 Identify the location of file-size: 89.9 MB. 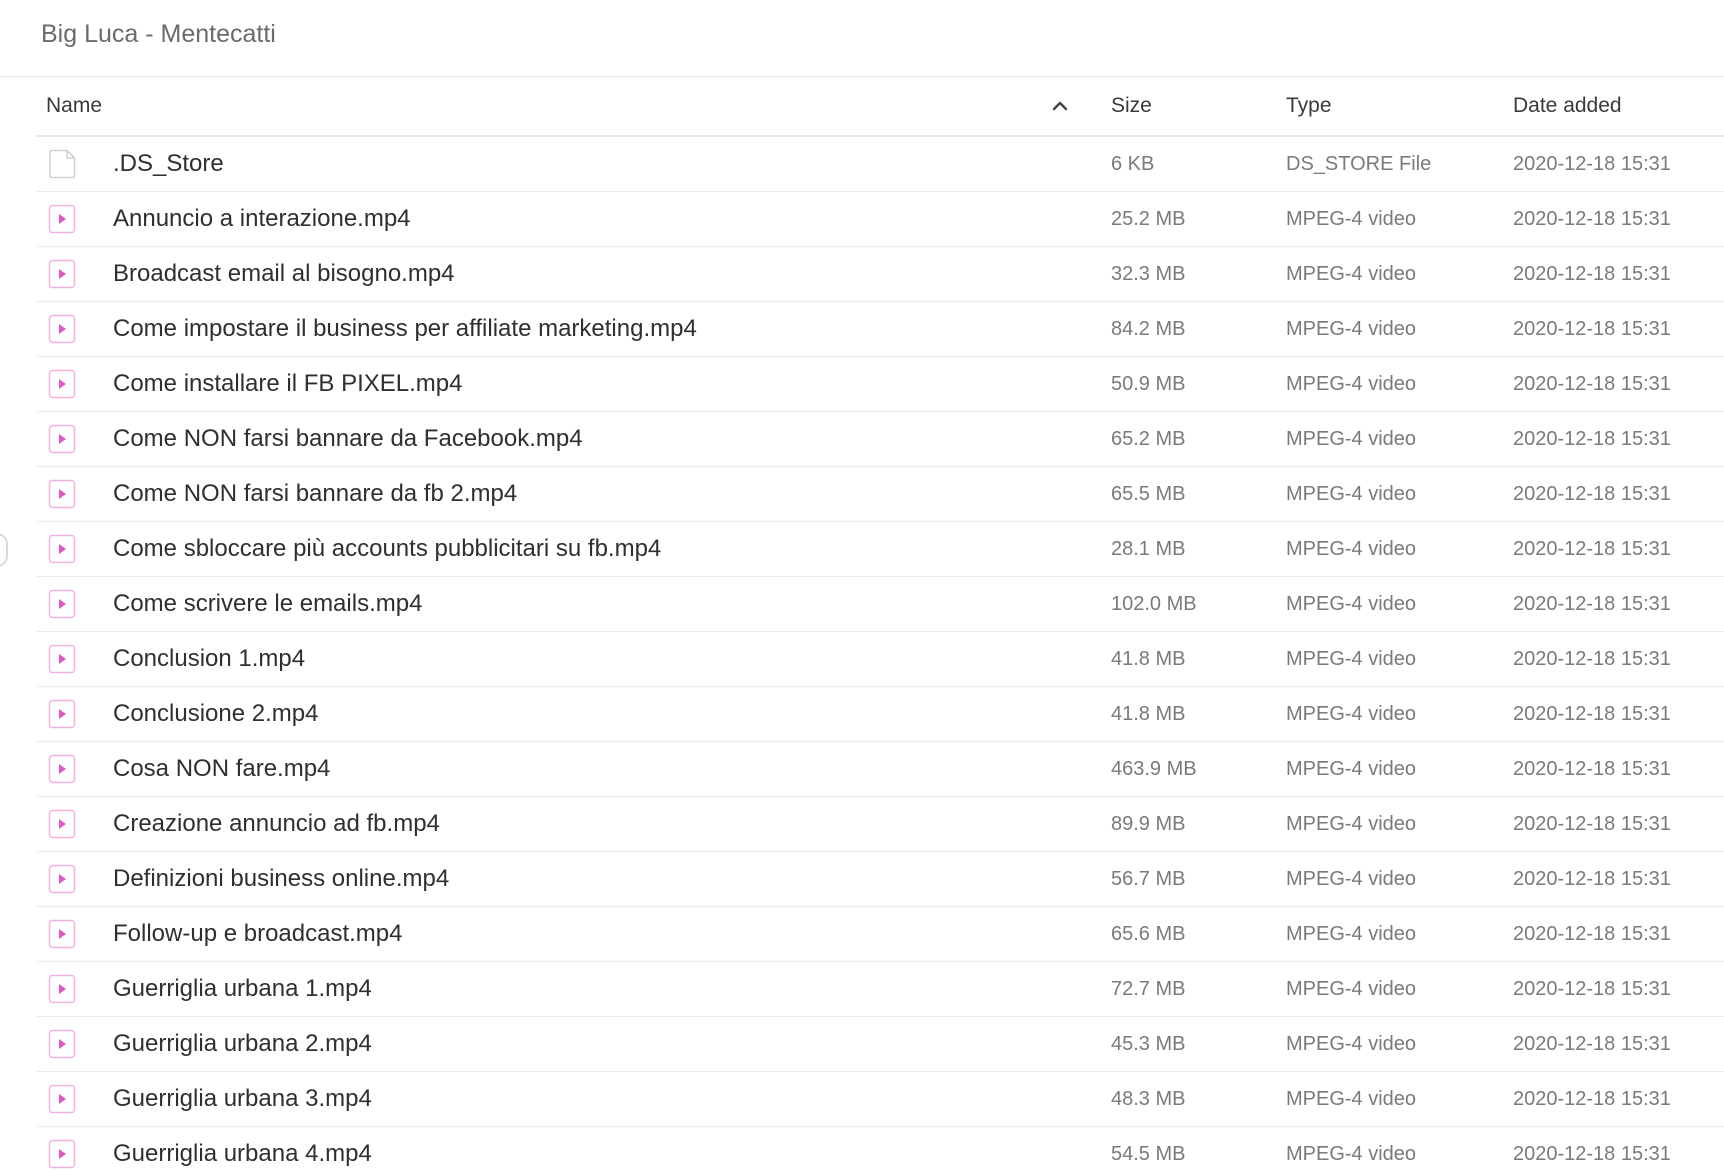
(1148, 824).